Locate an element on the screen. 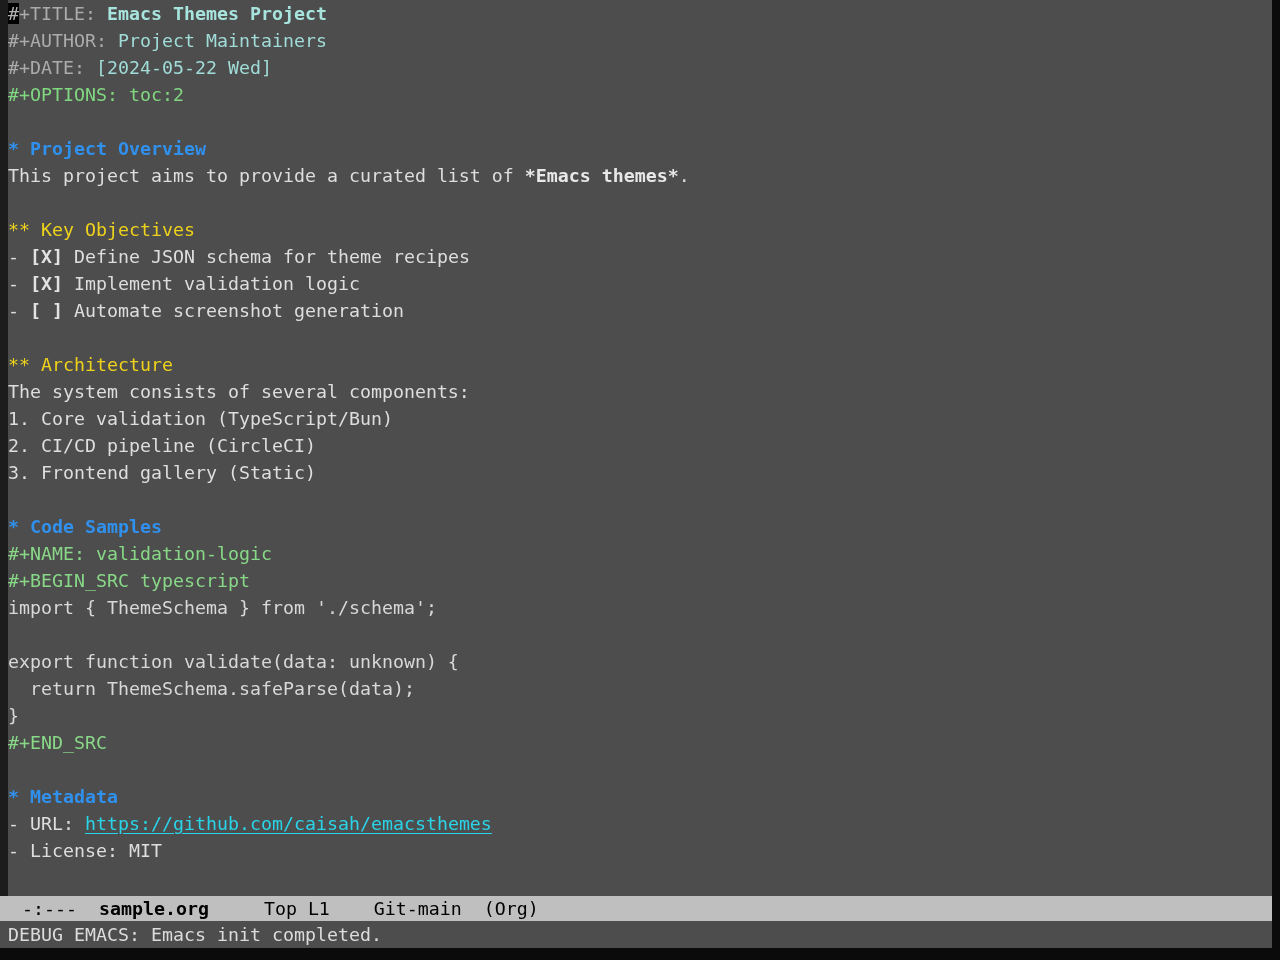  list-item: 2. CI/CD pipeline (CircleCI) is located at coordinates (162, 446).